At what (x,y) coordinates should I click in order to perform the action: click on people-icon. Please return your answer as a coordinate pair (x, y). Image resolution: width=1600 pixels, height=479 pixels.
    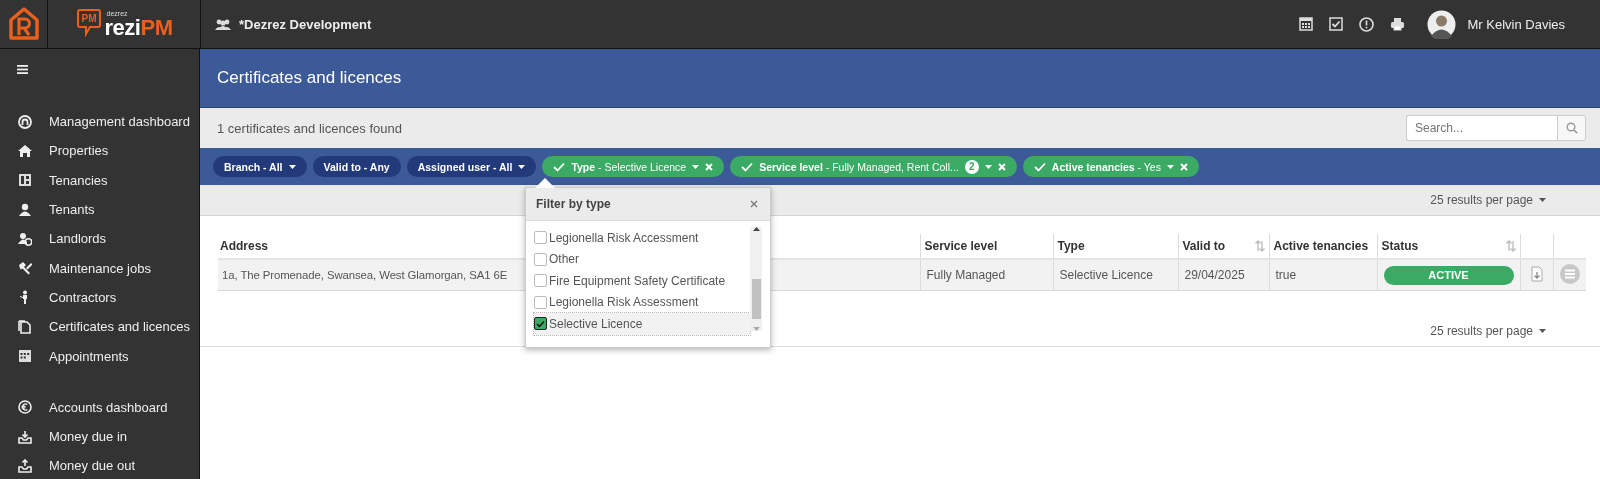
    Looking at the image, I should click on (223, 24).